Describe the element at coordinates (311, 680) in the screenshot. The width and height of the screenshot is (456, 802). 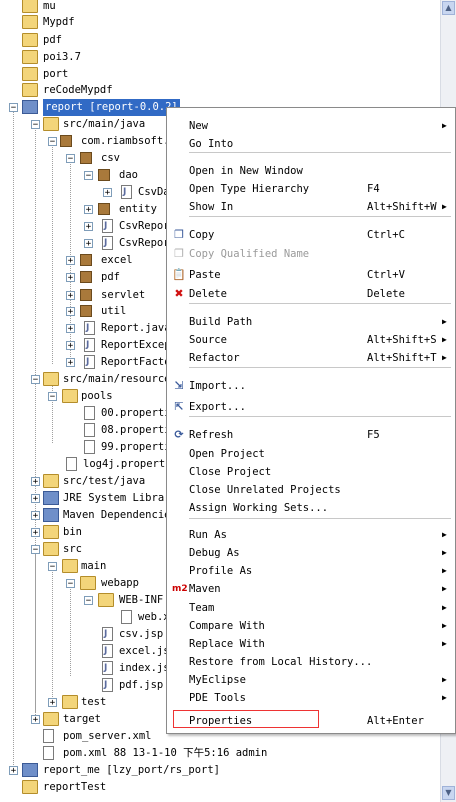
I see `menu-item-myeclipse: MyEclipse ▶` at that location.